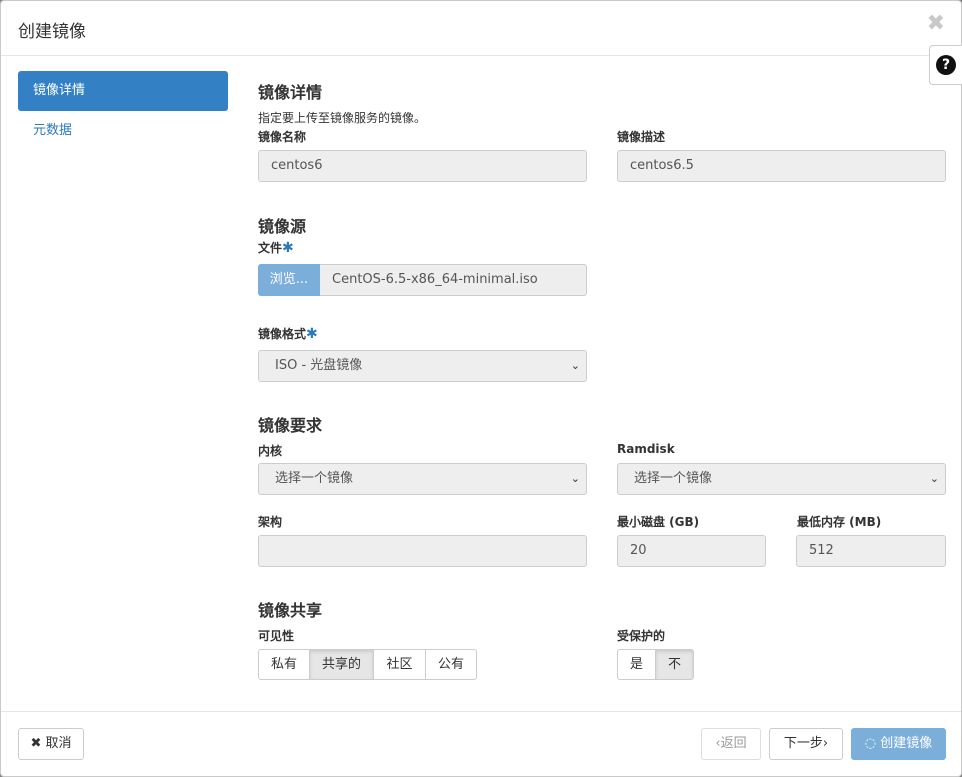 This screenshot has height=777, width=962. What do you see at coordinates (646, 449) in the screenshot?
I see `ramdisk-label: Ramdisk` at bounding box center [646, 449].